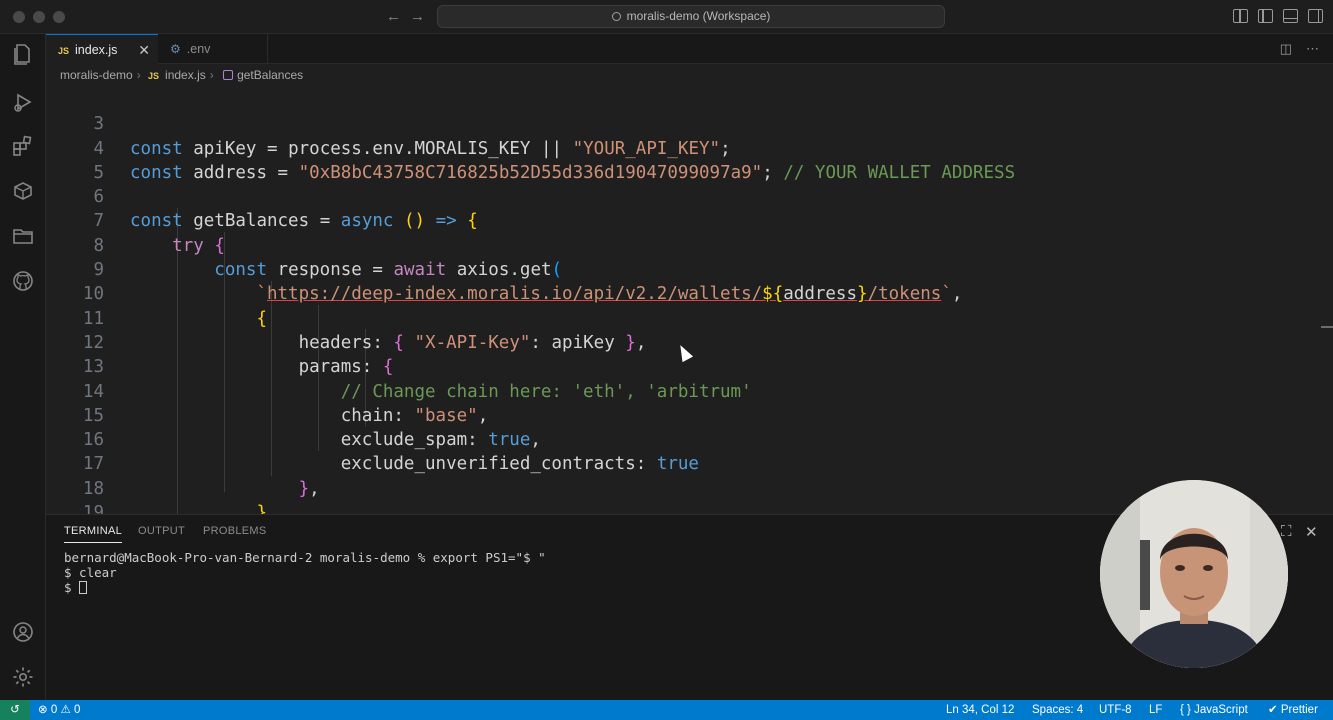 The width and height of the screenshot is (1333, 720). I want to click on code-line: 11 headers: { "X-API-Key": apiKey },, so click(689, 317).